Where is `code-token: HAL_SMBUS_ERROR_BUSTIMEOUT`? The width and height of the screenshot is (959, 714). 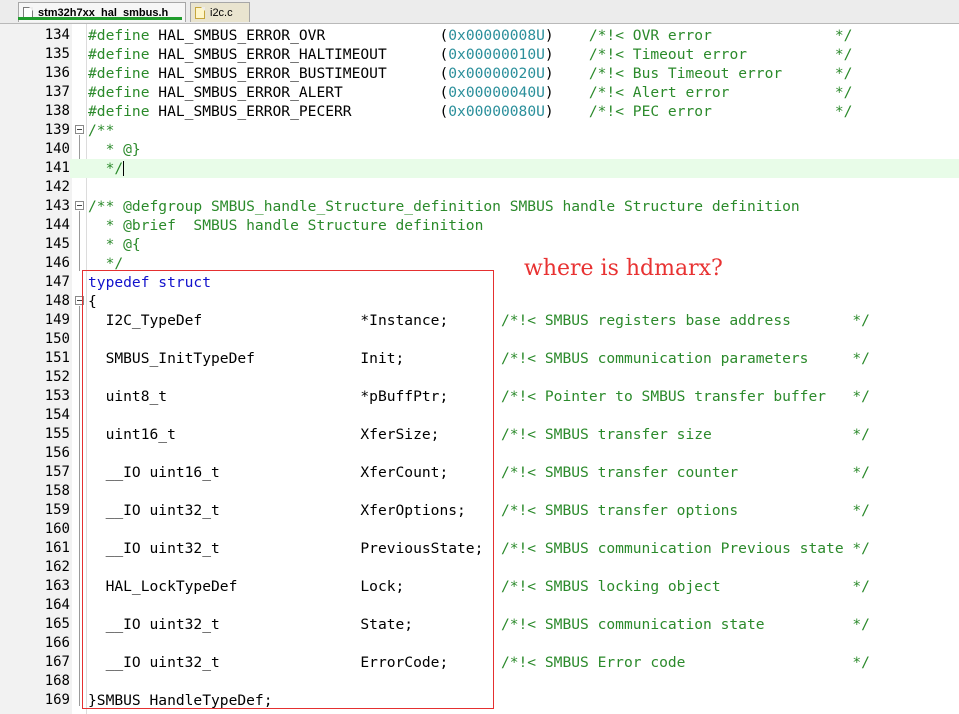
code-token: HAL_SMBUS_ERROR_BUSTIMEOUT is located at coordinates (299, 73).